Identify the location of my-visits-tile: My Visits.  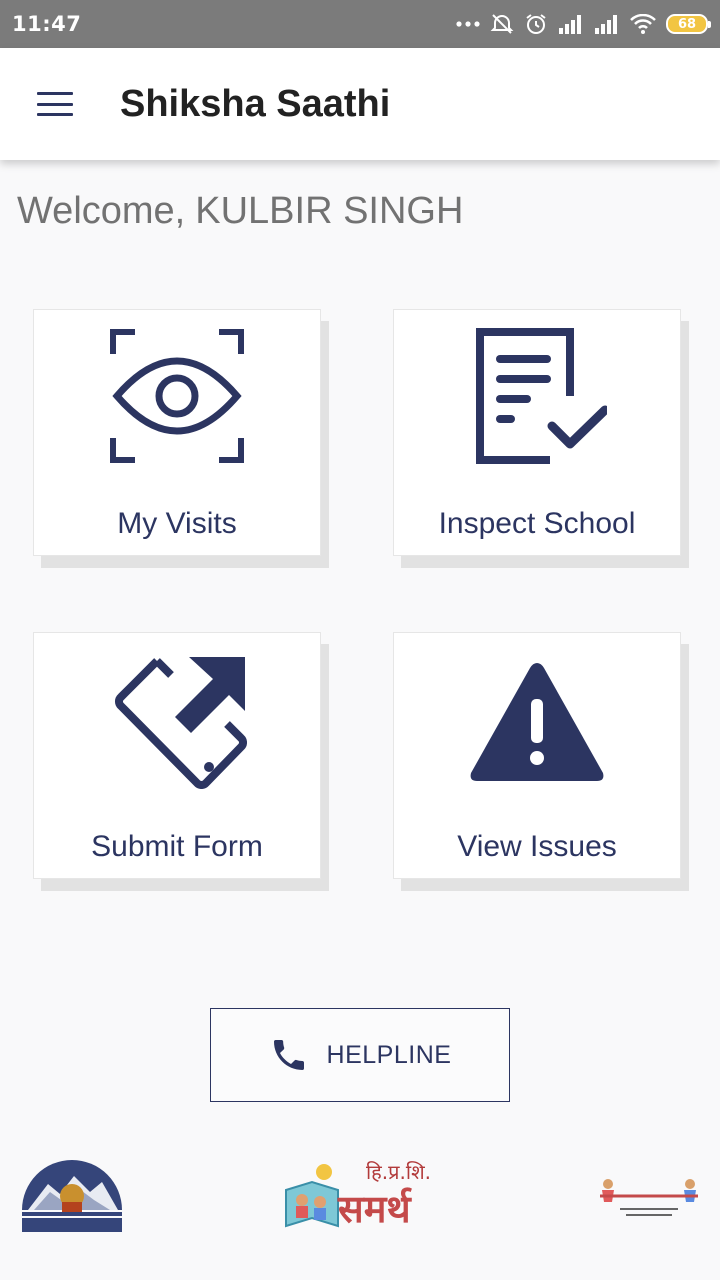
(177, 432).